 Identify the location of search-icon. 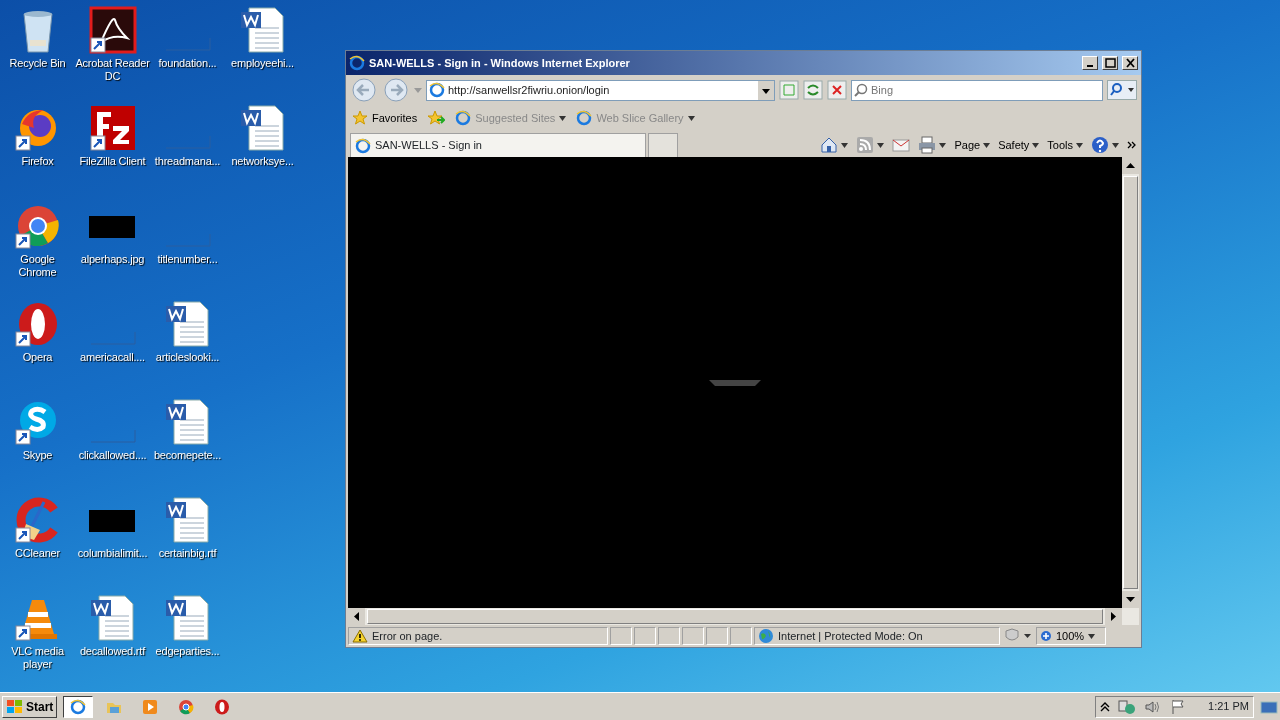
(861, 90).